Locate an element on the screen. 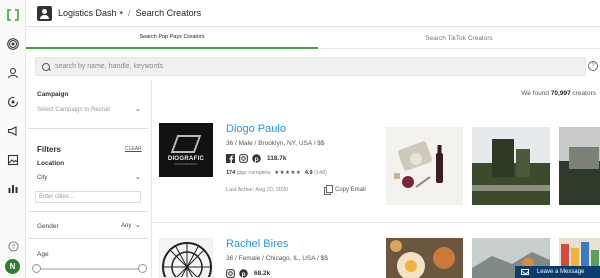  last-active: Last Active: Aug 20, 2020 is located at coordinates (257, 190).